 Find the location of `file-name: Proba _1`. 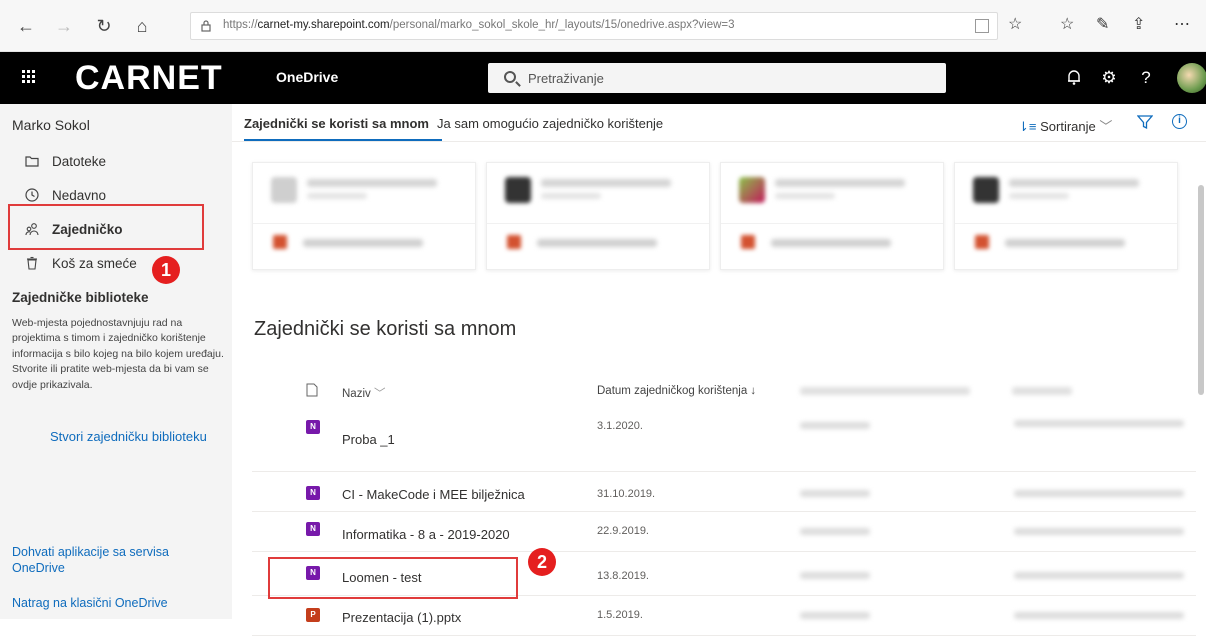

file-name: Proba _1 is located at coordinates (368, 439).